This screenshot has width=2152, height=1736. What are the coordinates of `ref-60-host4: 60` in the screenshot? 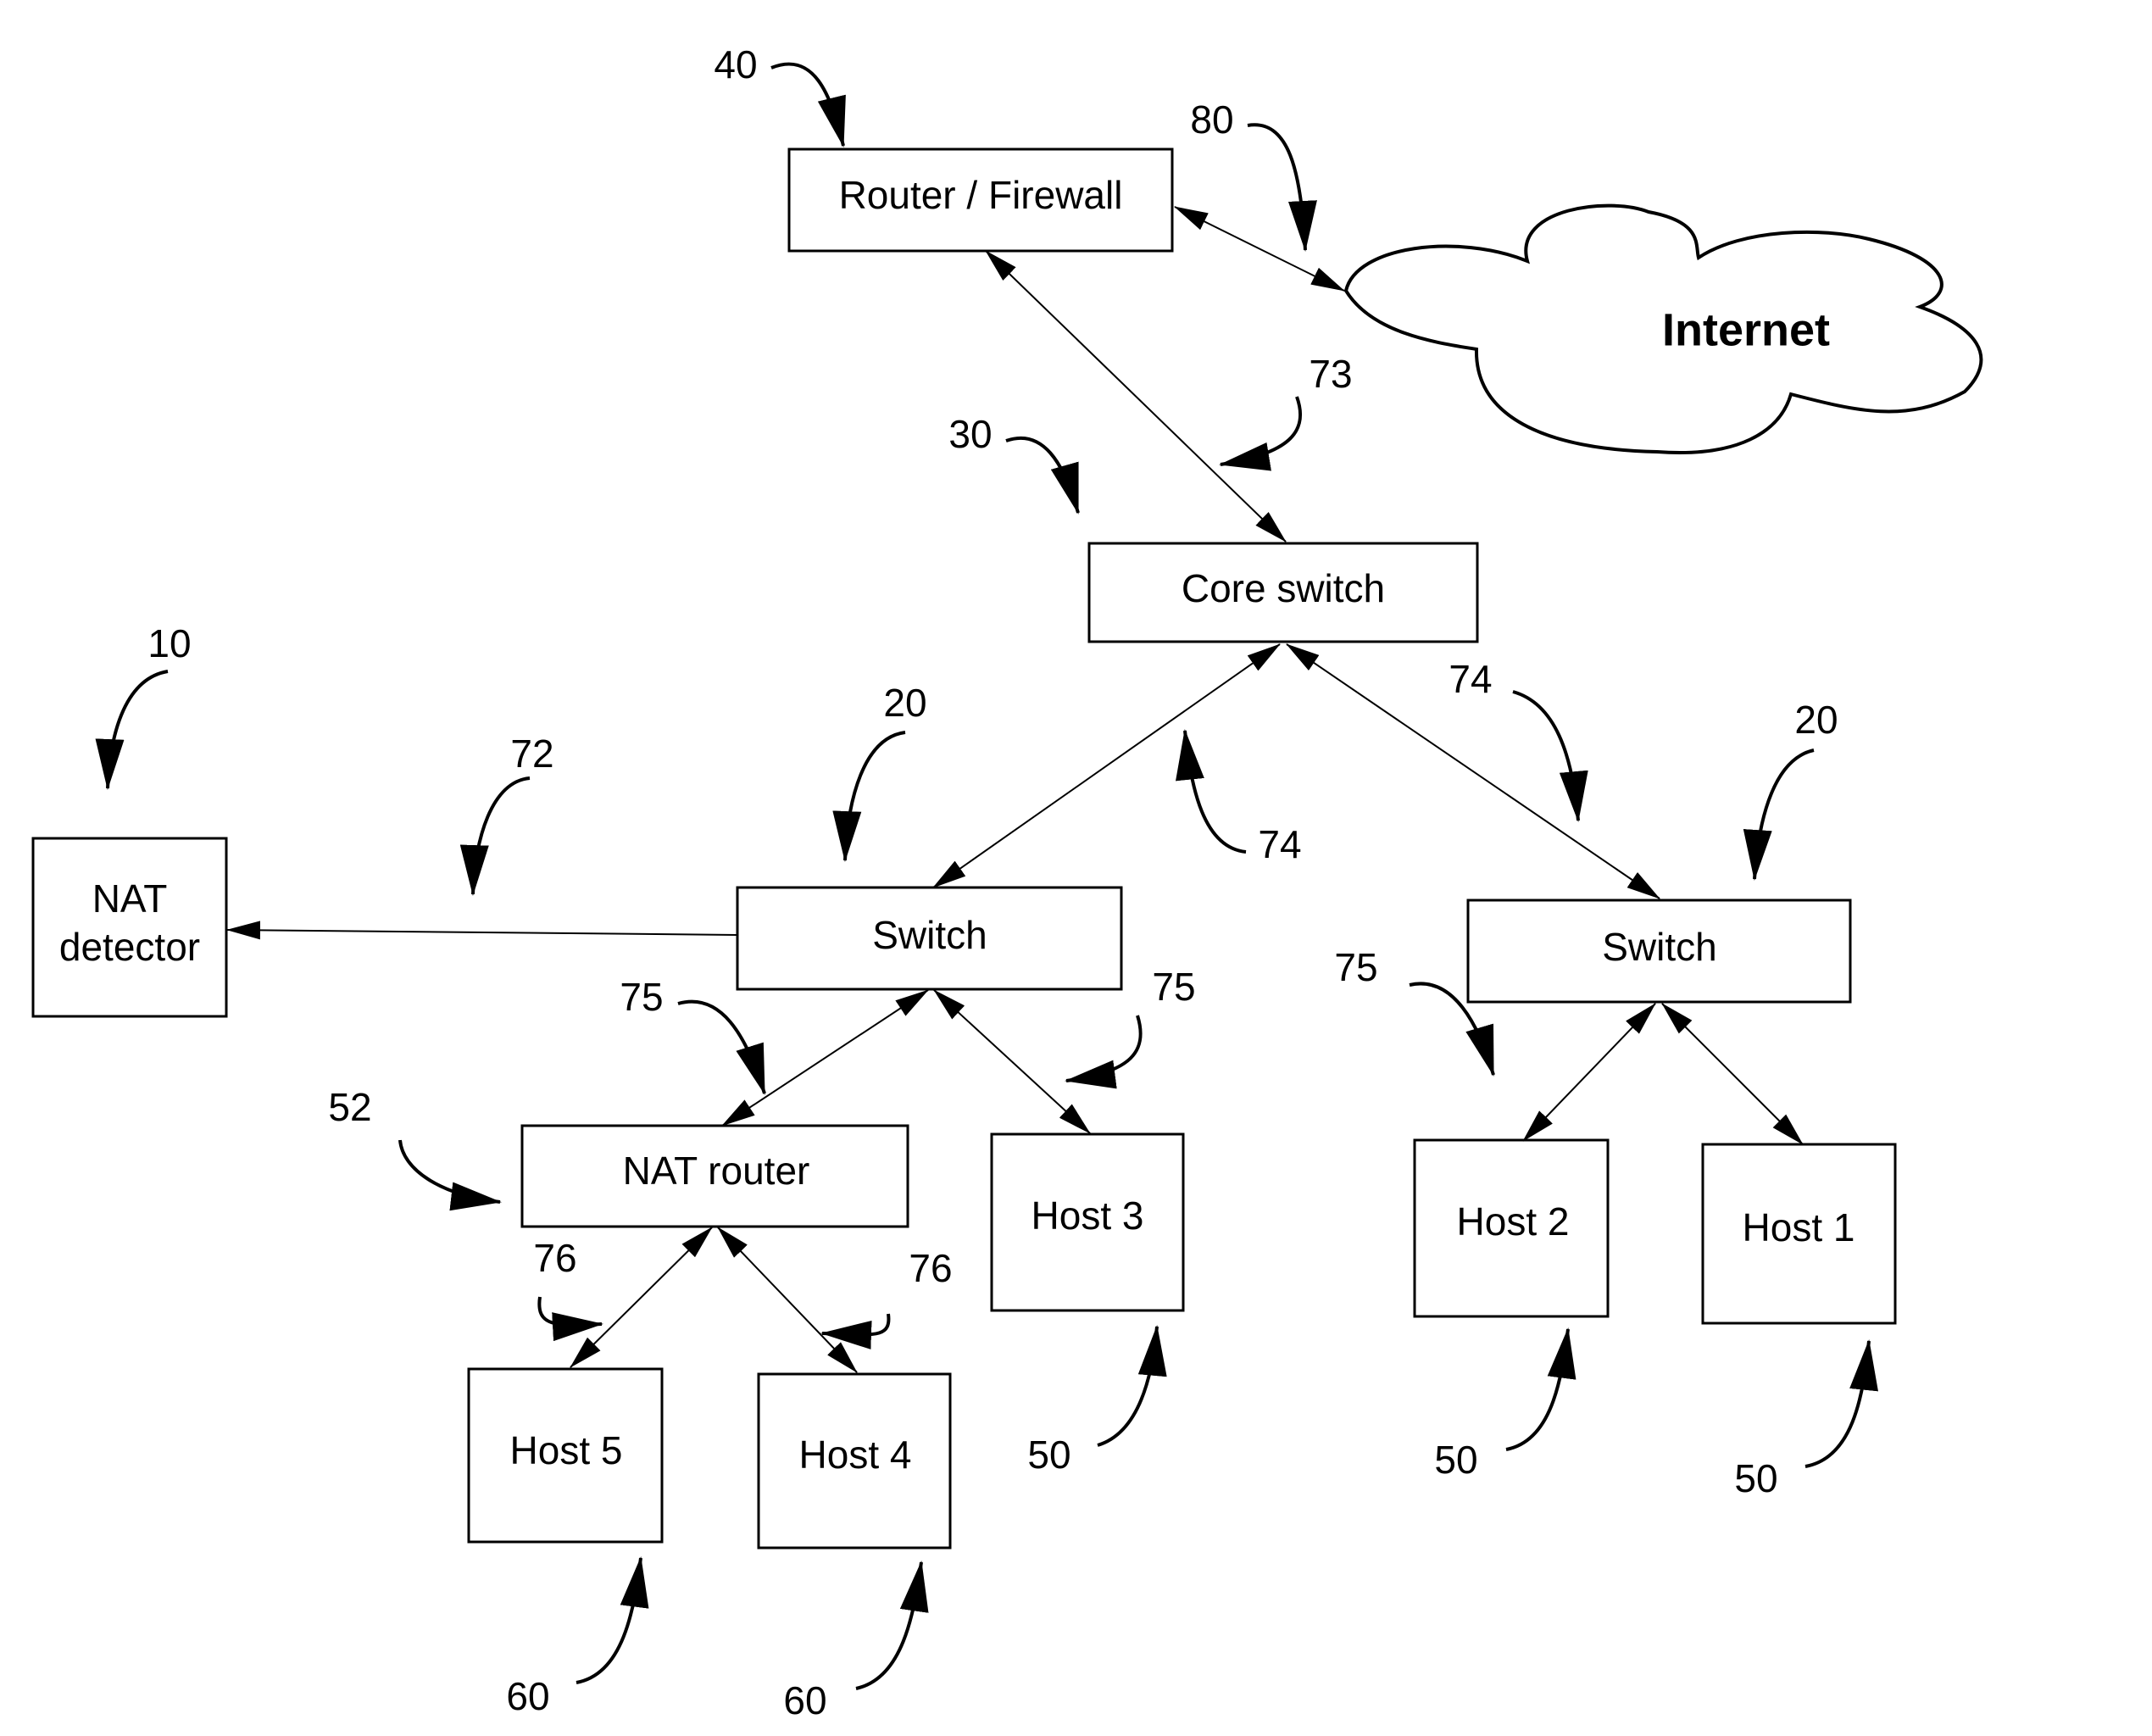 It's located at (805, 1700).